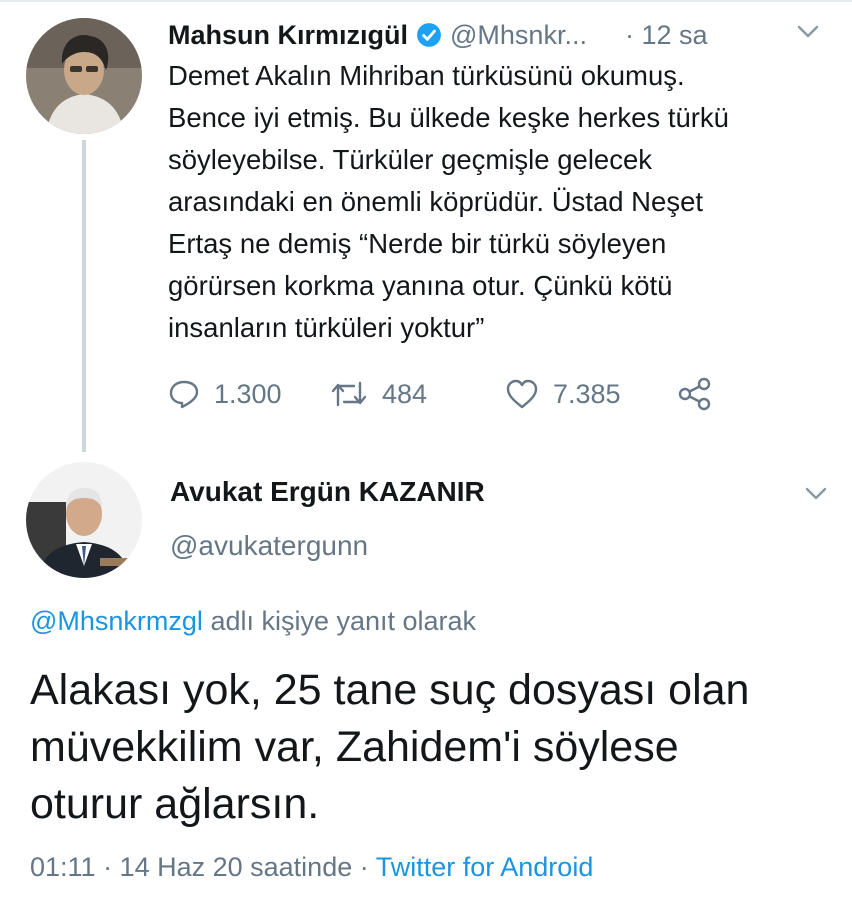  What do you see at coordinates (349, 394) in the screenshot?
I see `retweet-icon` at bounding box center [349, 394].